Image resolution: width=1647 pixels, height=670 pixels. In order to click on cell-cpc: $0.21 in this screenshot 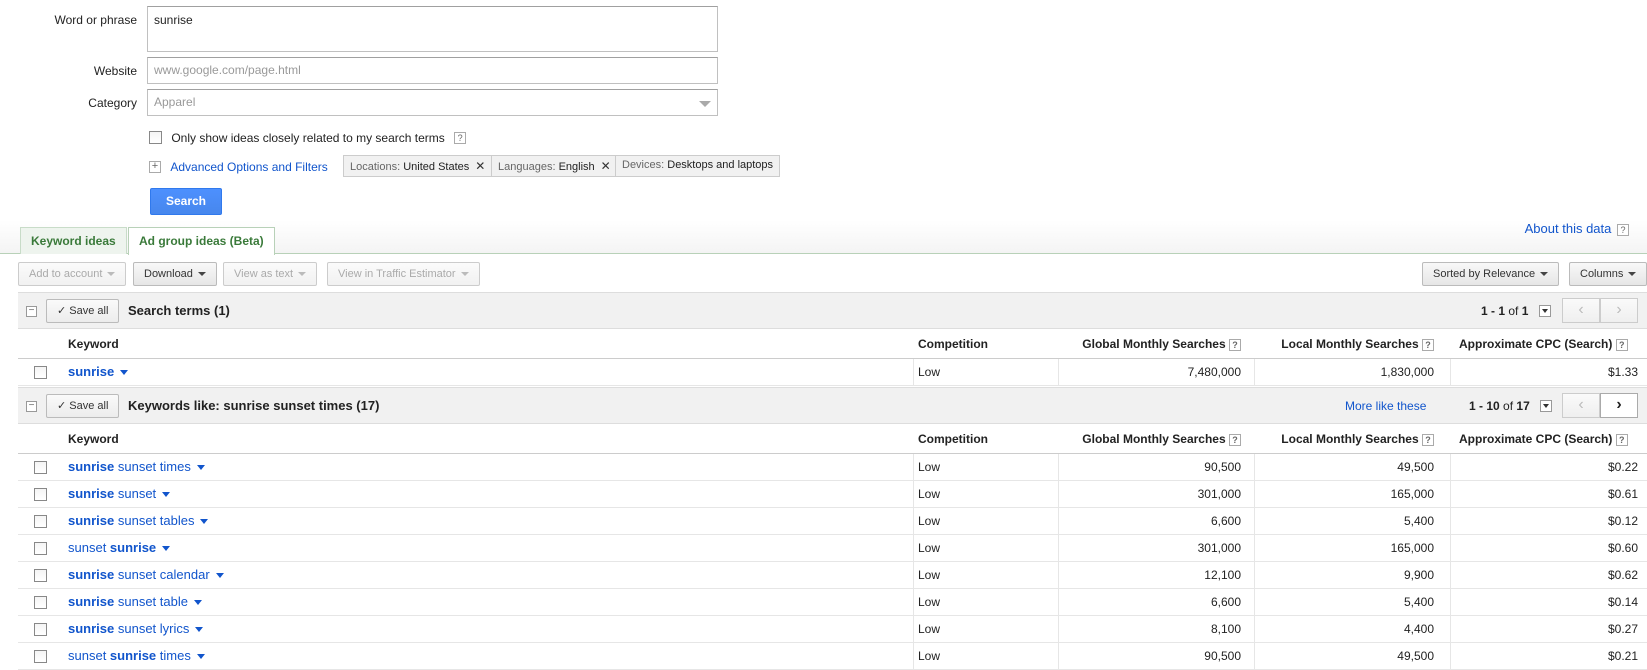, I will do `click(1622, 656)`.